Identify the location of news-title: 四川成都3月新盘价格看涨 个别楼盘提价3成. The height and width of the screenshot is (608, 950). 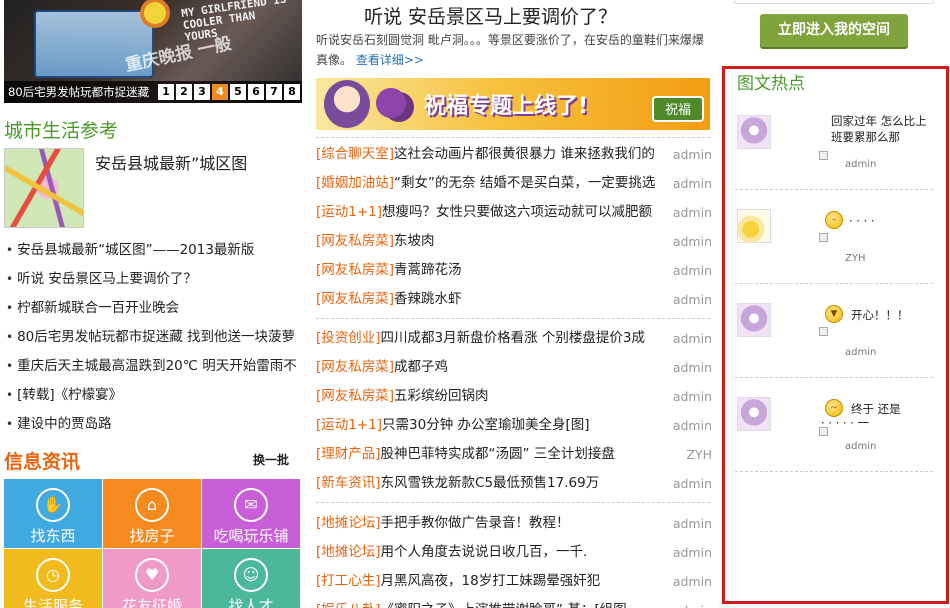
(513, 338).